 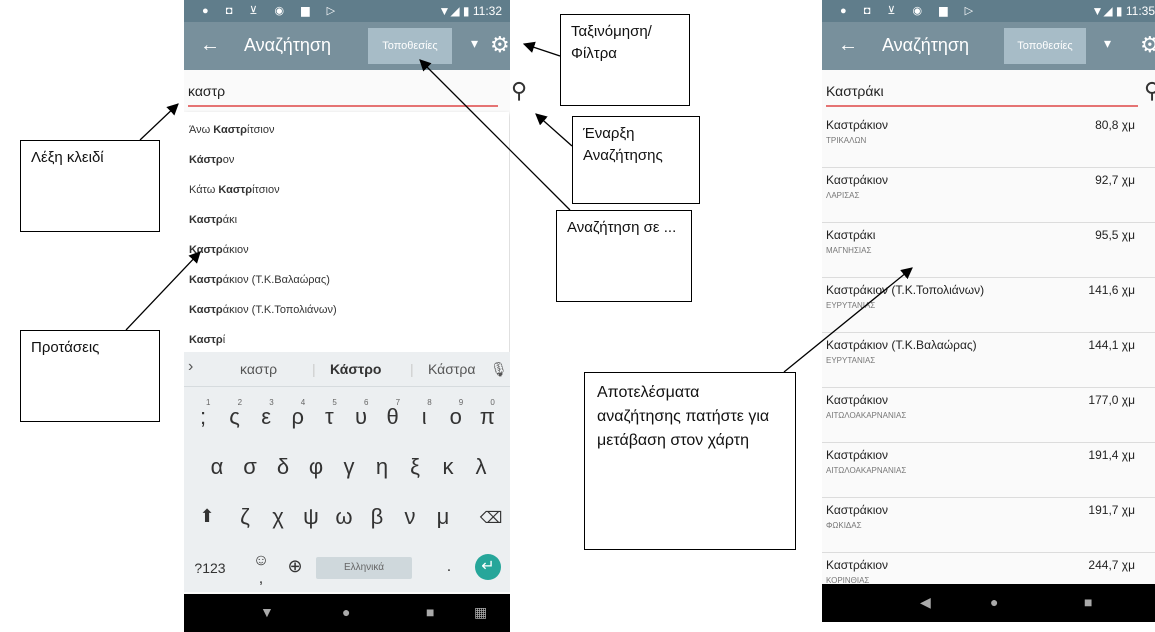 I want to click on arrow-sort-filter, so click(x=541, y=49).